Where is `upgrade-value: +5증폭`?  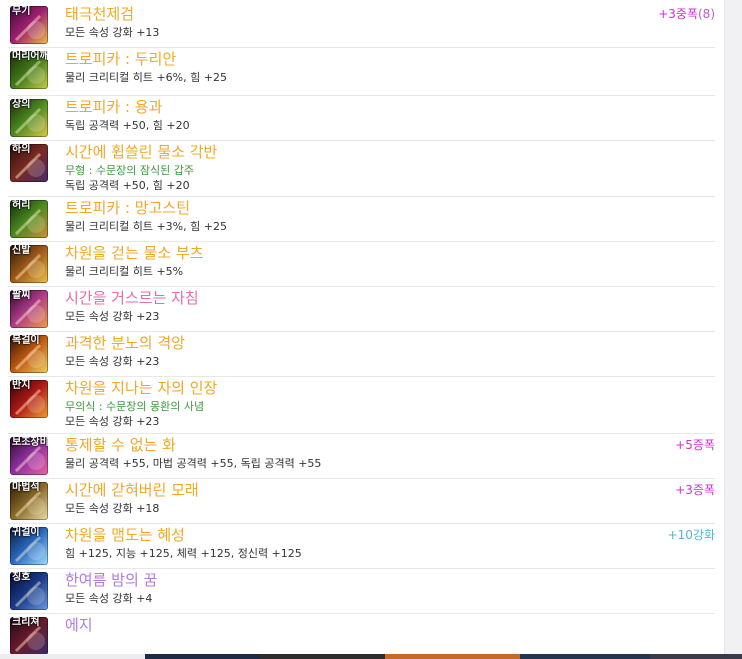 upgrade-value: +5증폭 is located at coordinates (695, 445).